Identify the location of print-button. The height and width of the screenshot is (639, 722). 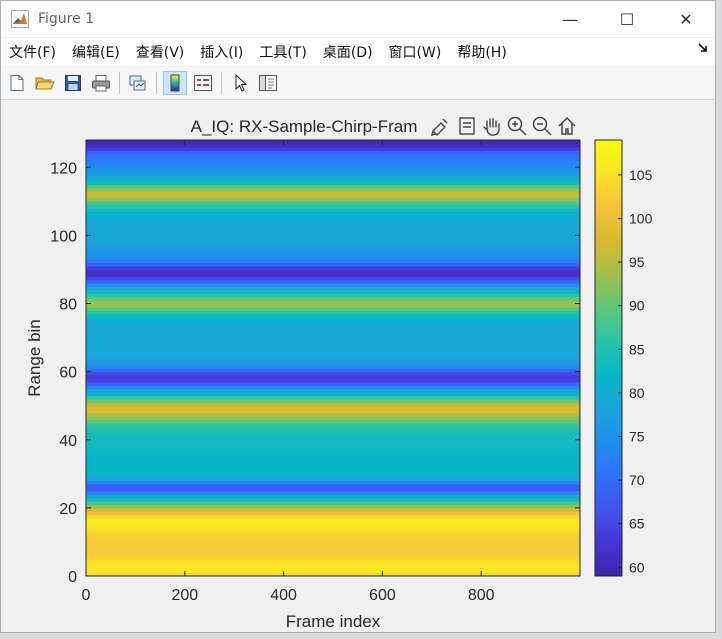
(101, 83).